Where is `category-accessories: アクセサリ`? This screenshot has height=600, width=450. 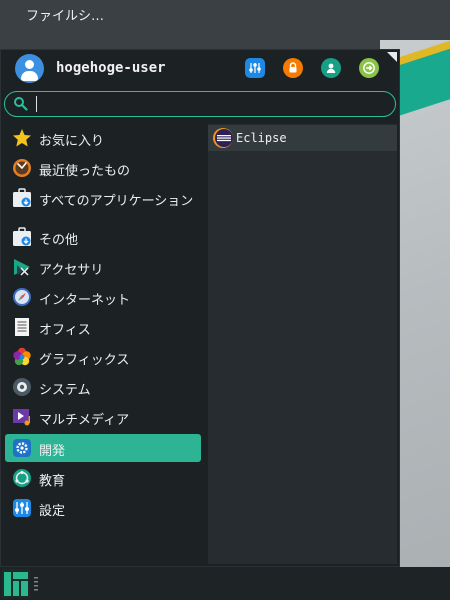
category-accessories: アクセサリ is located at coordinates (103, 267).